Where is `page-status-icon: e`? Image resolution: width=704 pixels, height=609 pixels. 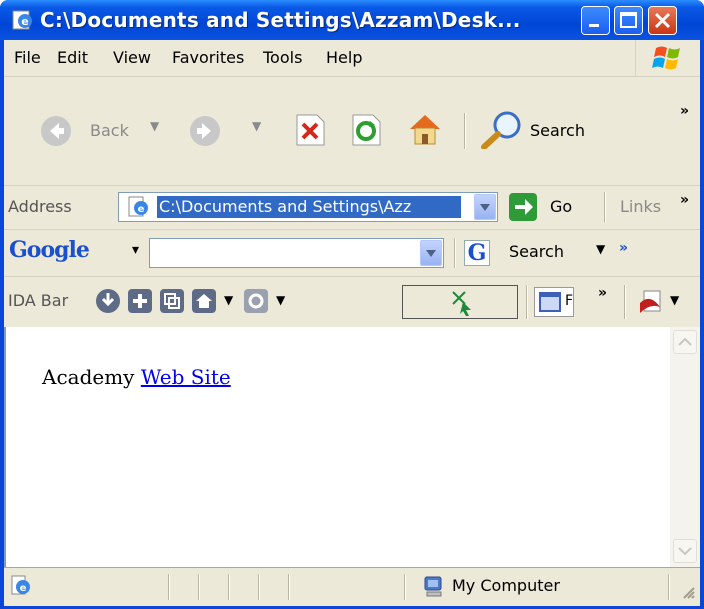 page-status-icon: e is located at coordinates (21, 588).